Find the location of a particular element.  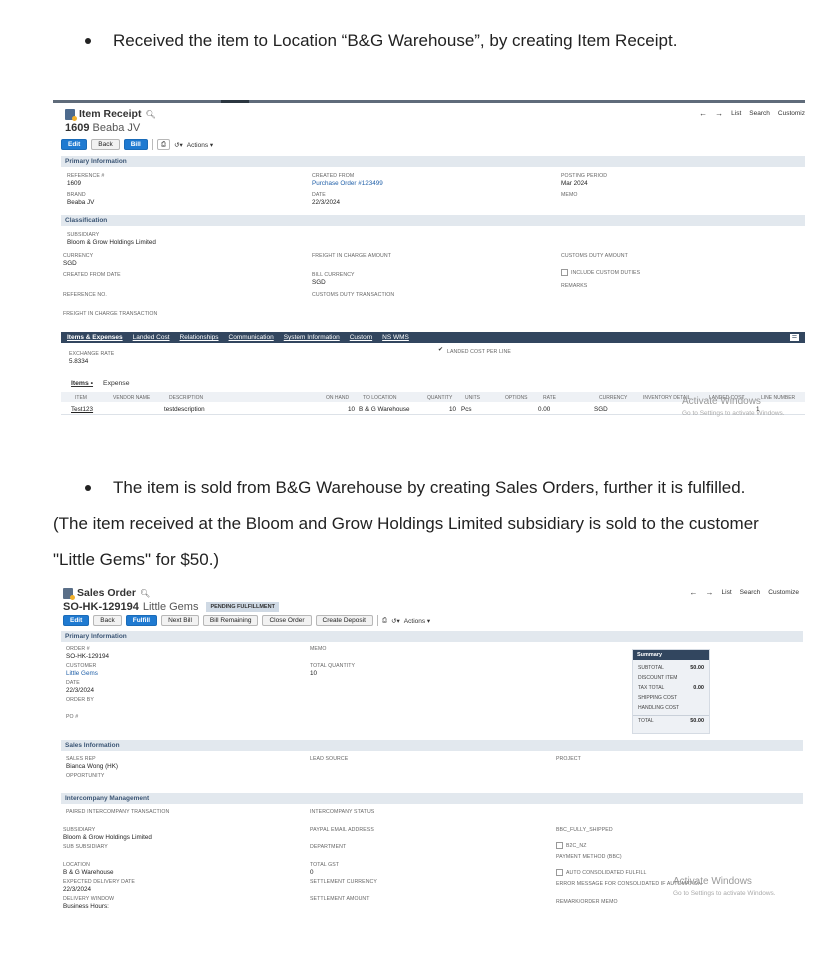

tab-system-information: System Information is located at coordinates (312, 337).